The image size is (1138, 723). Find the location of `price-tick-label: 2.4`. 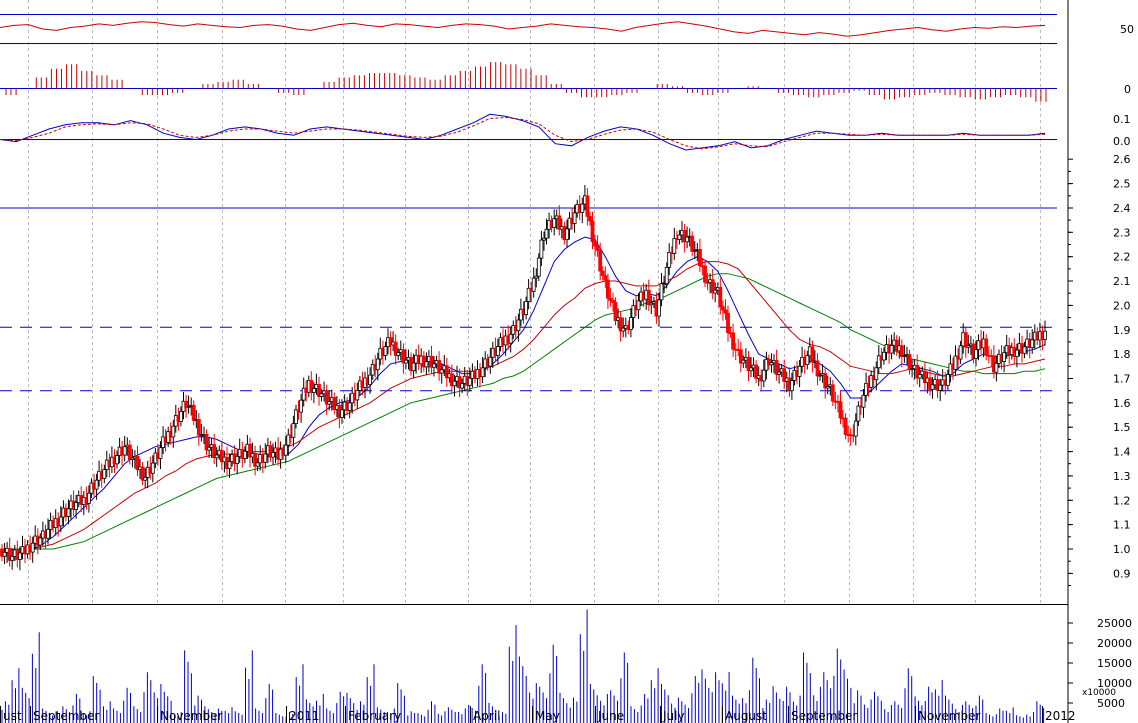

price-tick-label: 2.4 is located at coordinates (1122, 208).